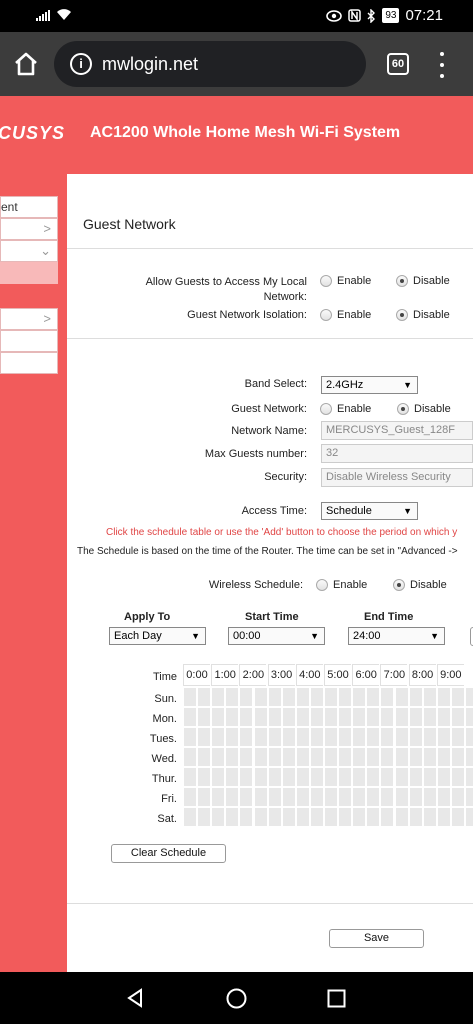 The height and width of the screenshot is (1024, 473). I want to click on sidebar-item-collapsed: >, so click(29, 319).